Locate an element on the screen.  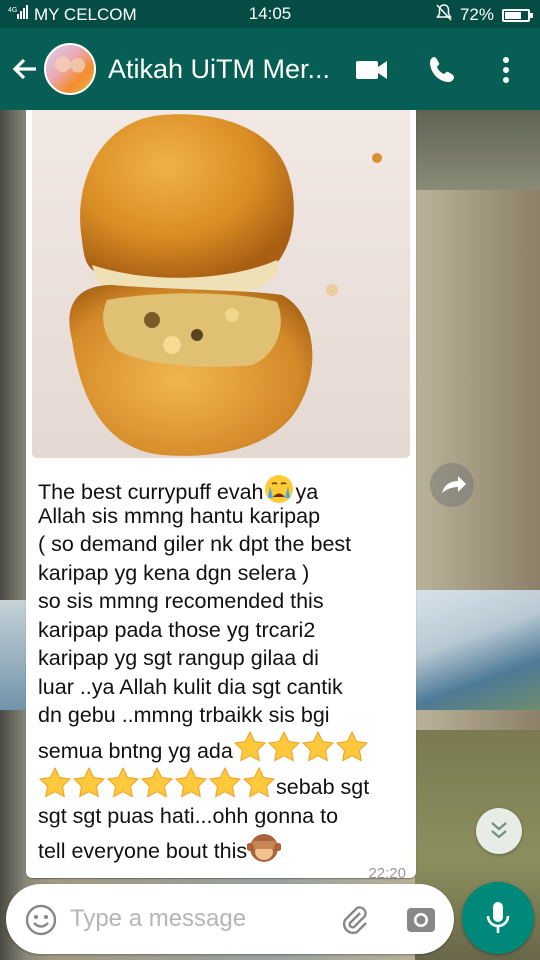
message-composer is located at coordinates (230, 919).